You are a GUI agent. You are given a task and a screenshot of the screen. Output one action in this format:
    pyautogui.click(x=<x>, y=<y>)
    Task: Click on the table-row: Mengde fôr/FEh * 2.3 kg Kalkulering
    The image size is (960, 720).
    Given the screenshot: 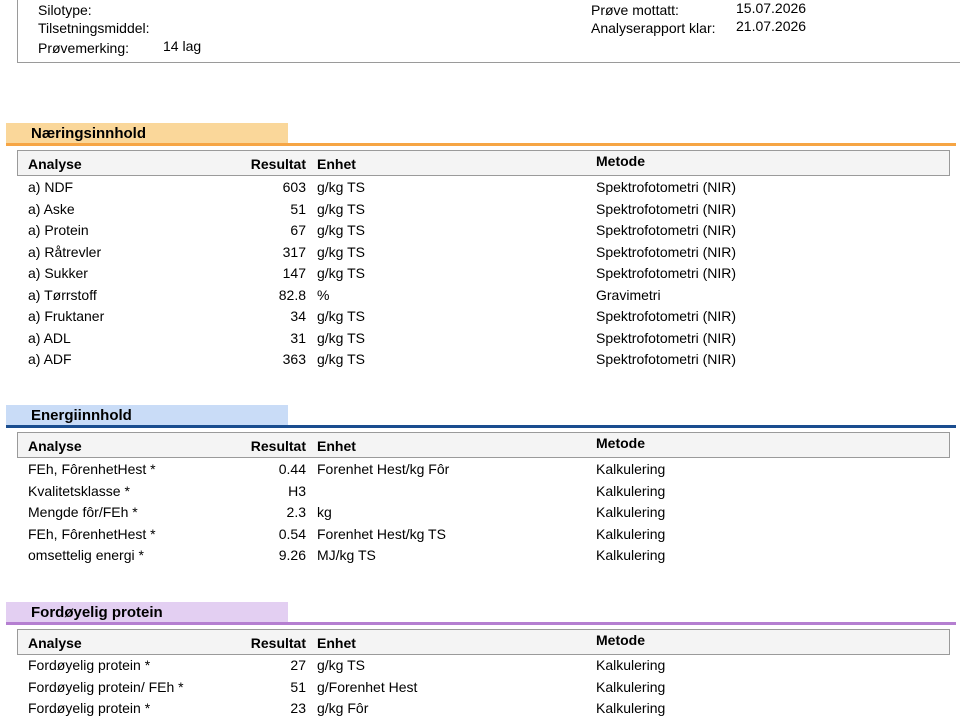 What is the action you would take?
    pyautogui.click(x=480, y=513)
    